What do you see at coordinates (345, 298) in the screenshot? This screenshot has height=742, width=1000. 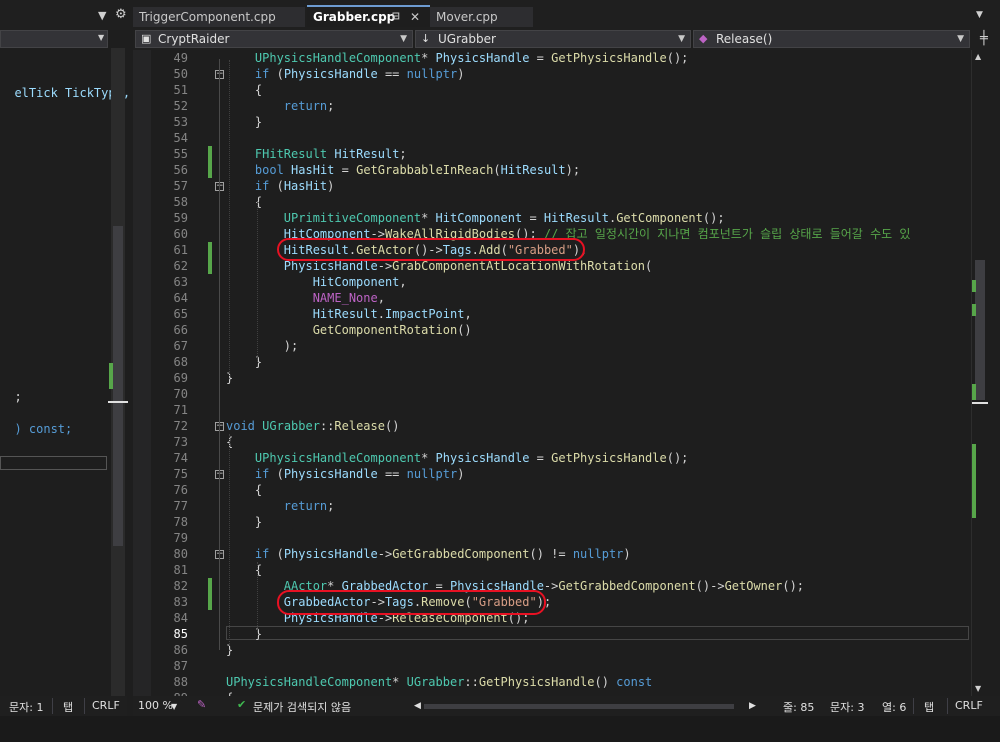 I see `code-token: NAME_None` at bounding box center [345, 298].